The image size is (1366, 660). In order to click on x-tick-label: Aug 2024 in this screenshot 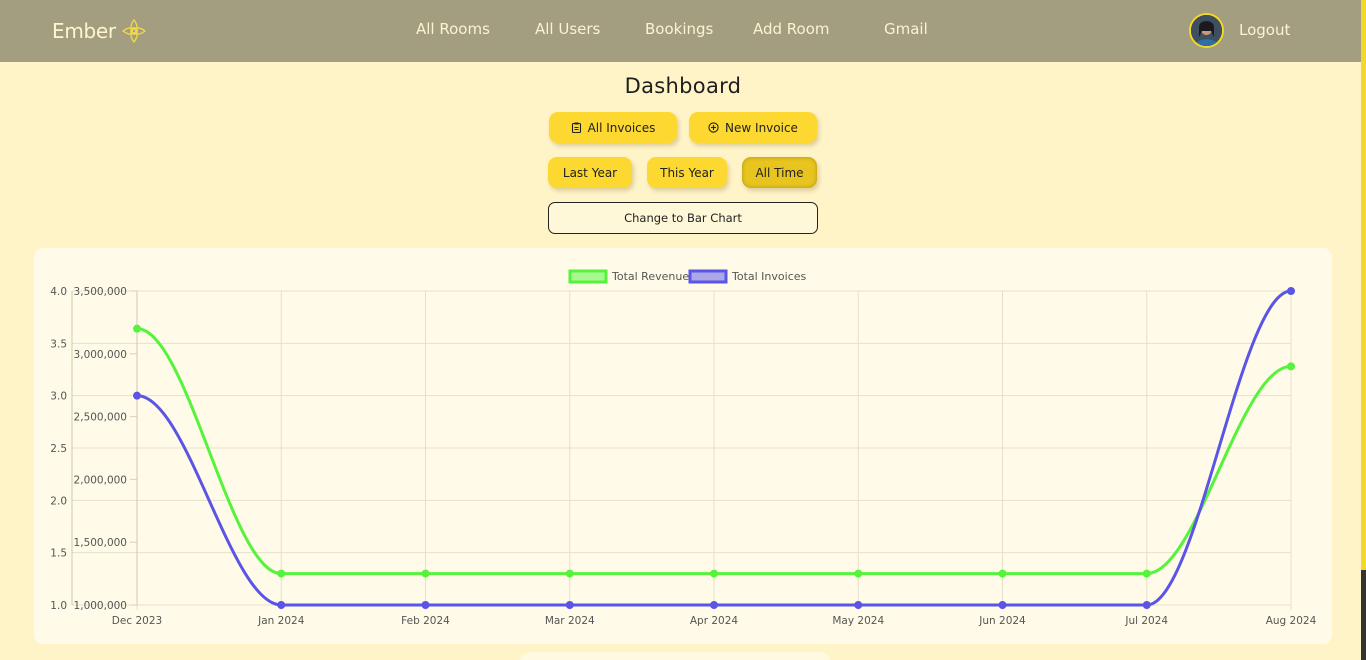, I will do `click(1291, 621)`.